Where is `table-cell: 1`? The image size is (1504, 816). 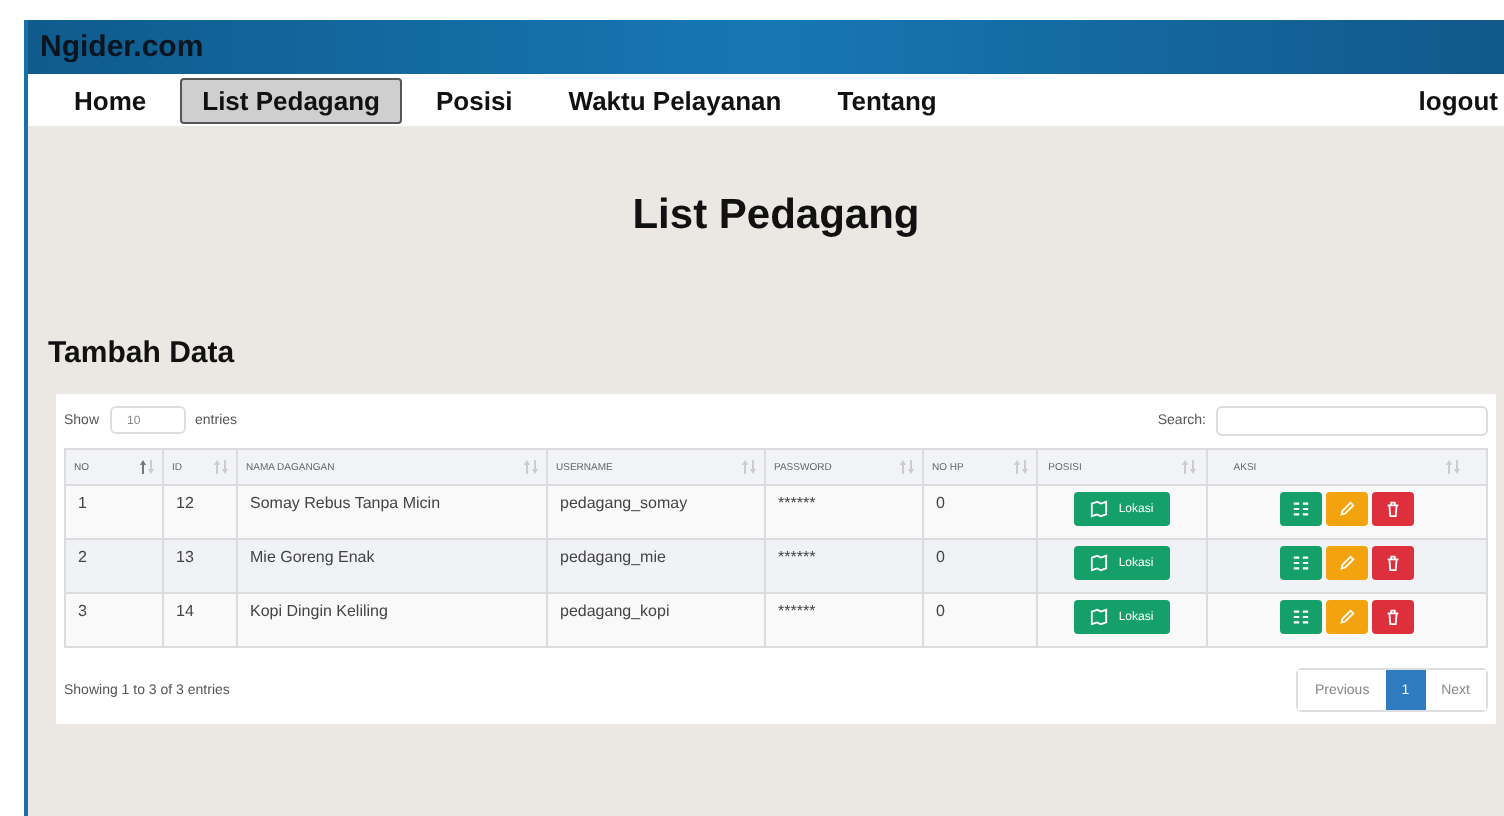 table-cell: 1 is located at coordinates (82, 503).